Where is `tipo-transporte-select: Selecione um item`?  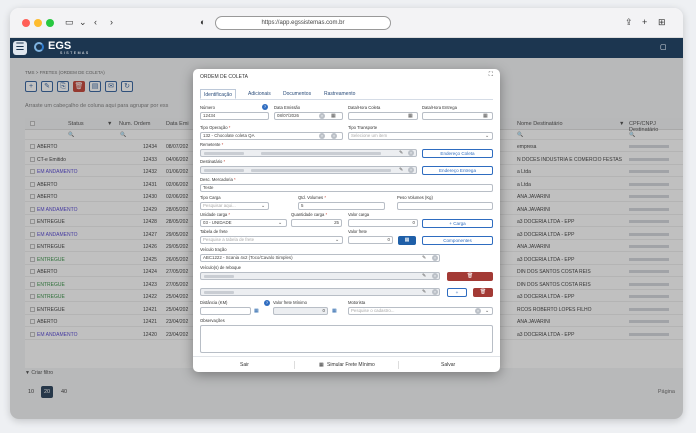 tipo-transporte-select: Selecione um item is located at coordinates (420, 136).